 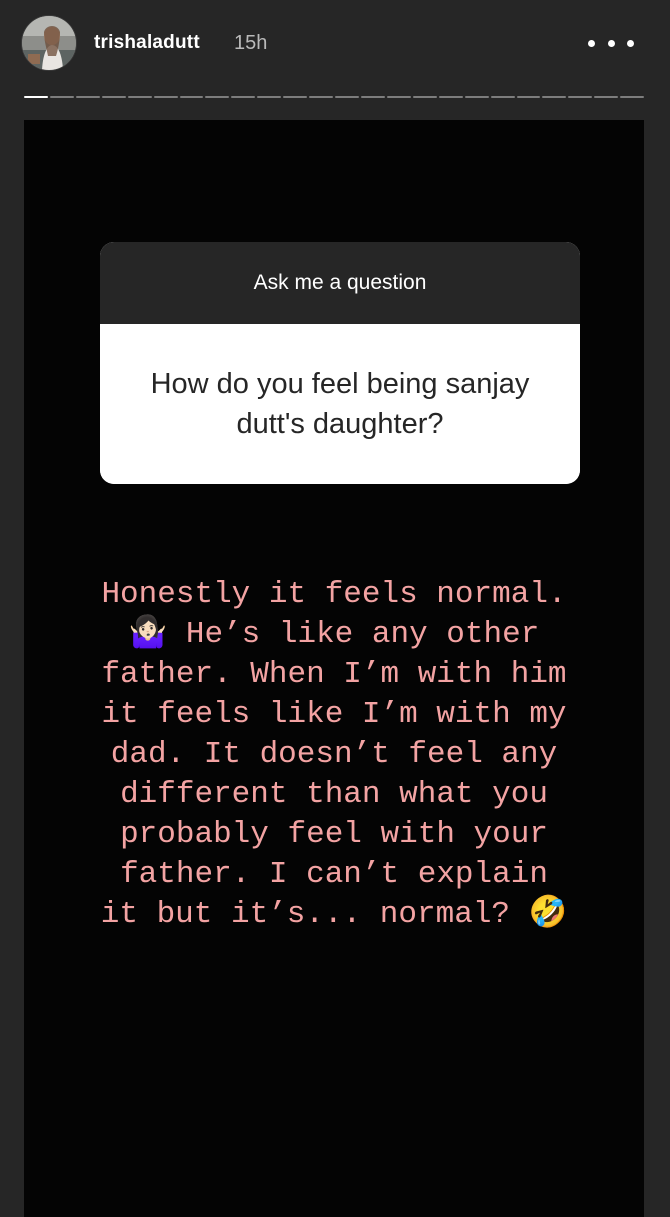 I want to click on profile-photo-icon, so click(x=49, y=43).